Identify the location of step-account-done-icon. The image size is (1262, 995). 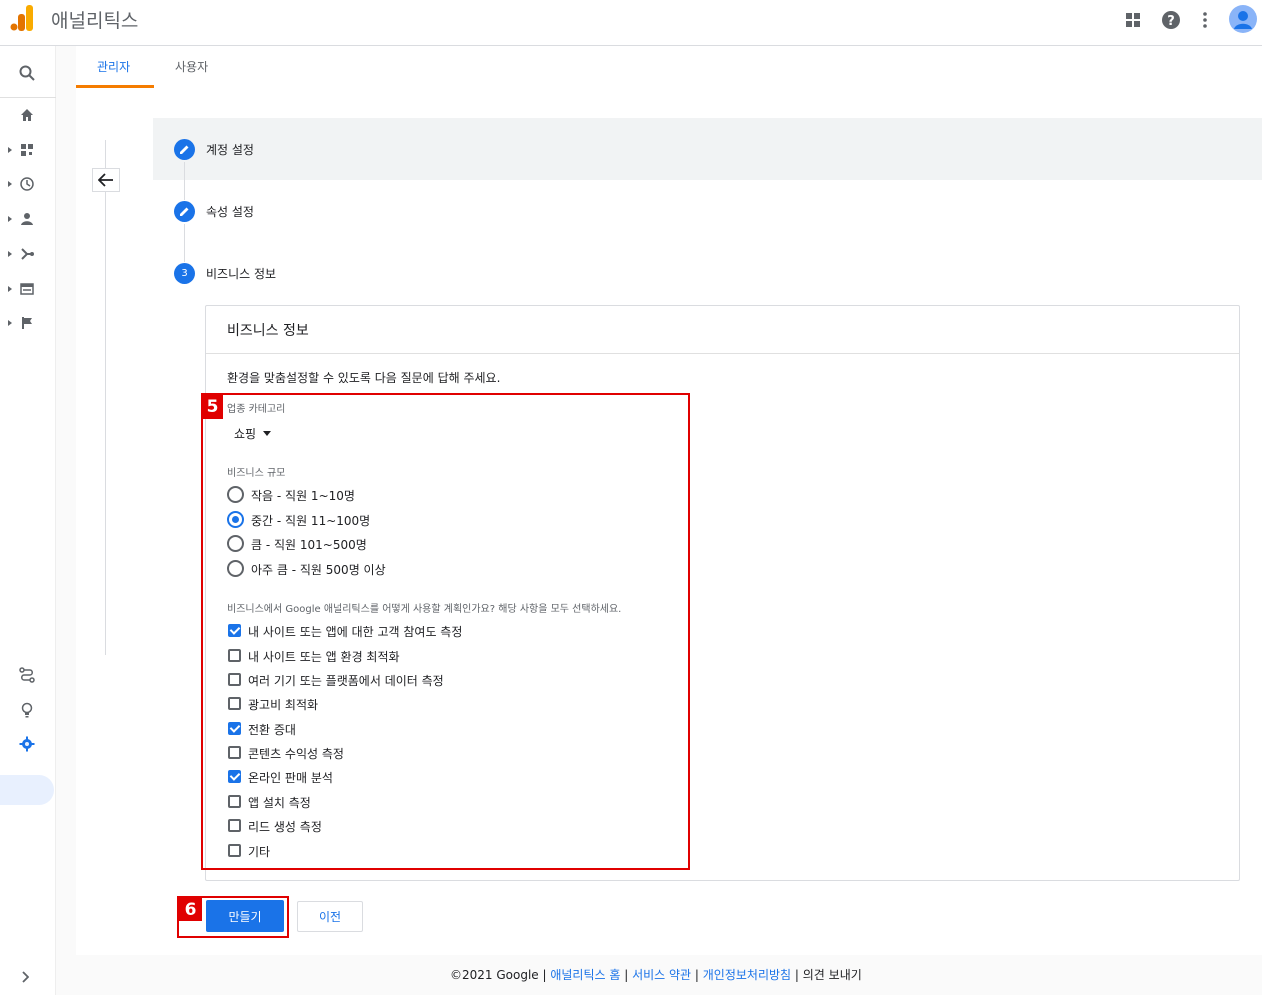
(184, 149).